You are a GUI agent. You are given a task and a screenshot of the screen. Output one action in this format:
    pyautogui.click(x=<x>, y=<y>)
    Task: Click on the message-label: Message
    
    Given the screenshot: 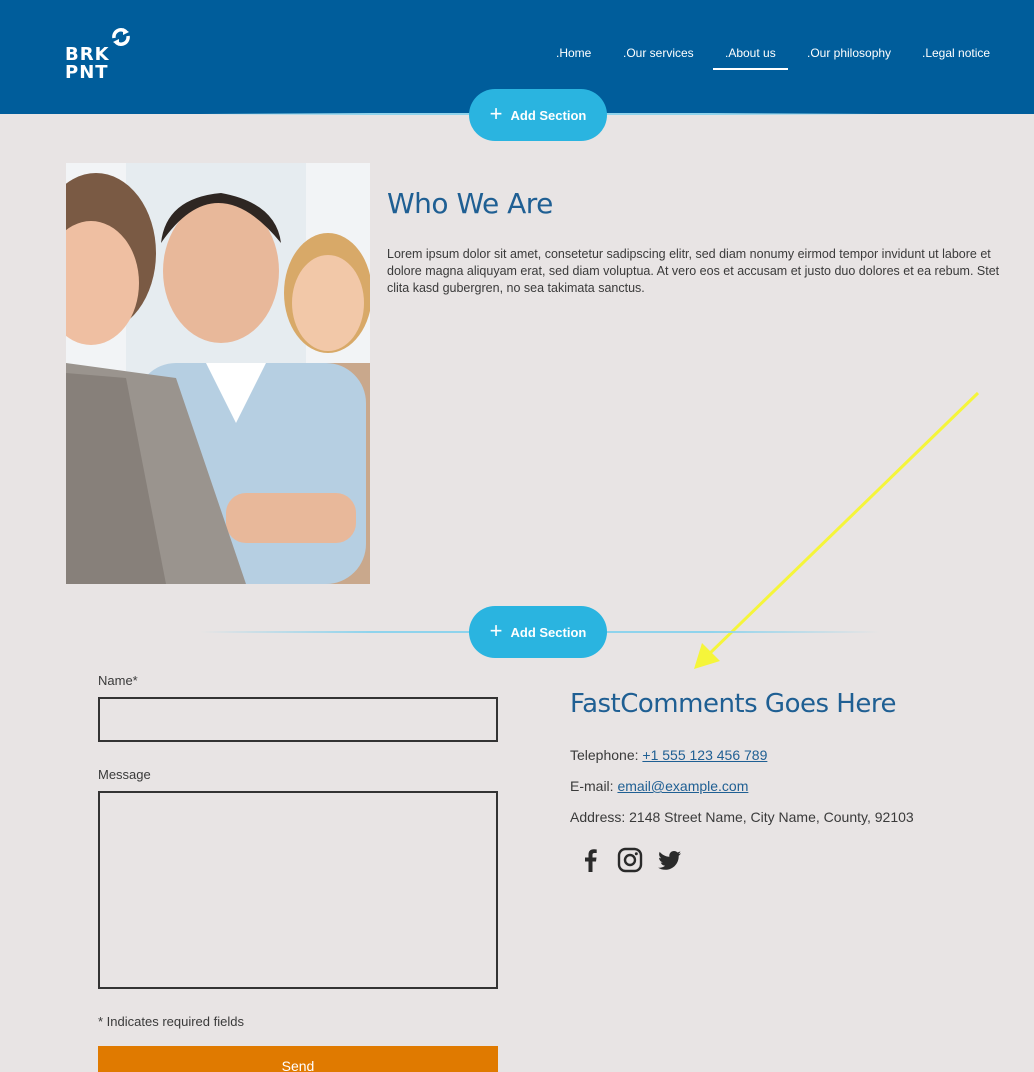 What is the action you would take?
    pyautogui.click(x=124, y=774)
    